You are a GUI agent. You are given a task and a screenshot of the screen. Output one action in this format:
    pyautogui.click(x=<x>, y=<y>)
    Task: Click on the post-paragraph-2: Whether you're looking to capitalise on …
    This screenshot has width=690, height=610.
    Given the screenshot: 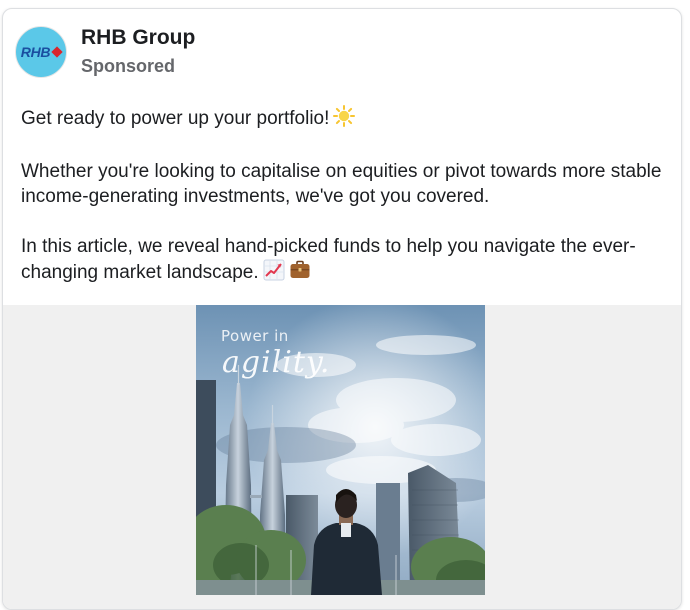 What is the action you would take?
    pyautogui.click(x=341, y=184)
    